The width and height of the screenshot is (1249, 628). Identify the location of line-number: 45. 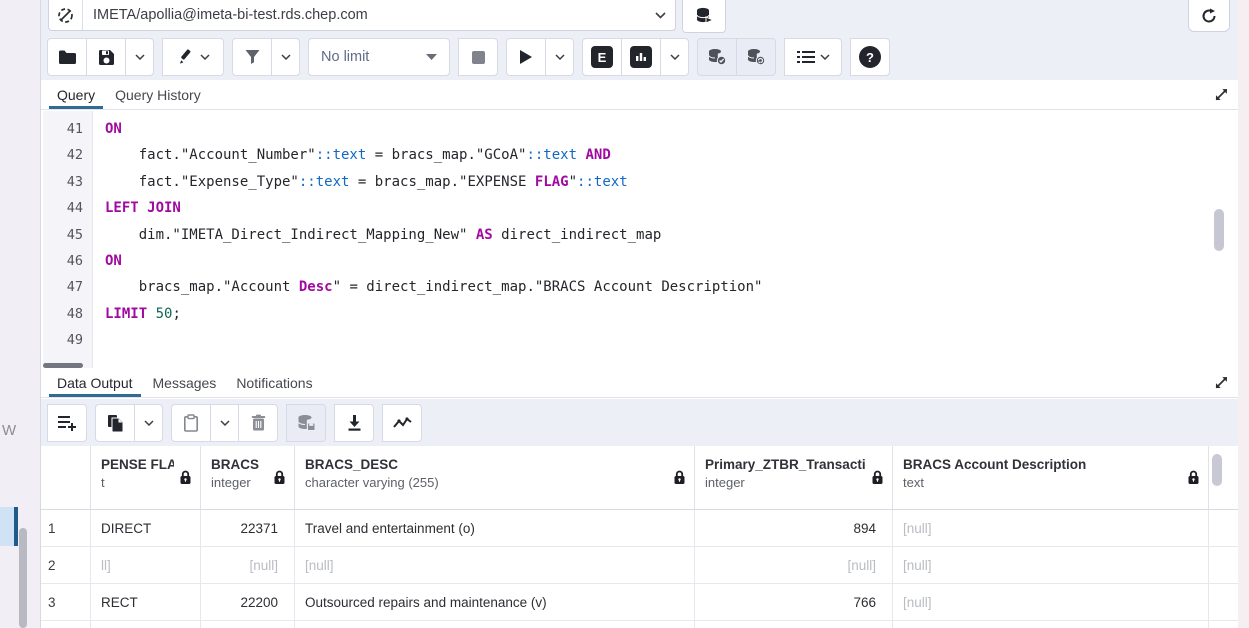
(74, 234).